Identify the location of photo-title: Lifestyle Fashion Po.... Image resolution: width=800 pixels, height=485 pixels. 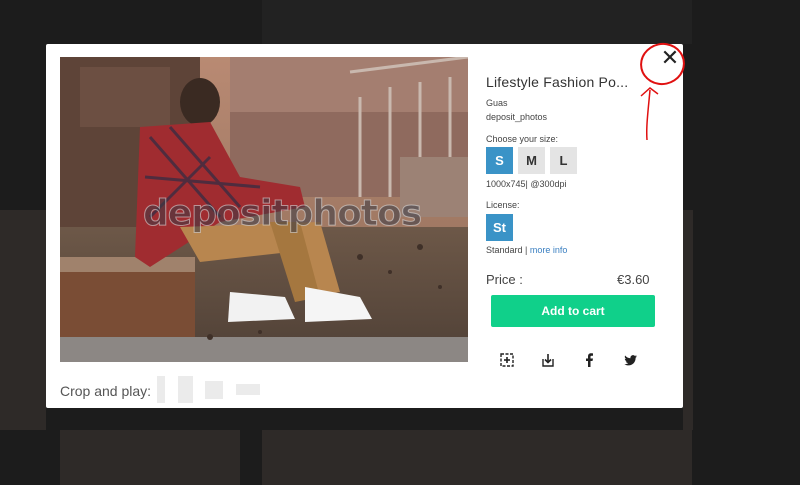
(557, 82).